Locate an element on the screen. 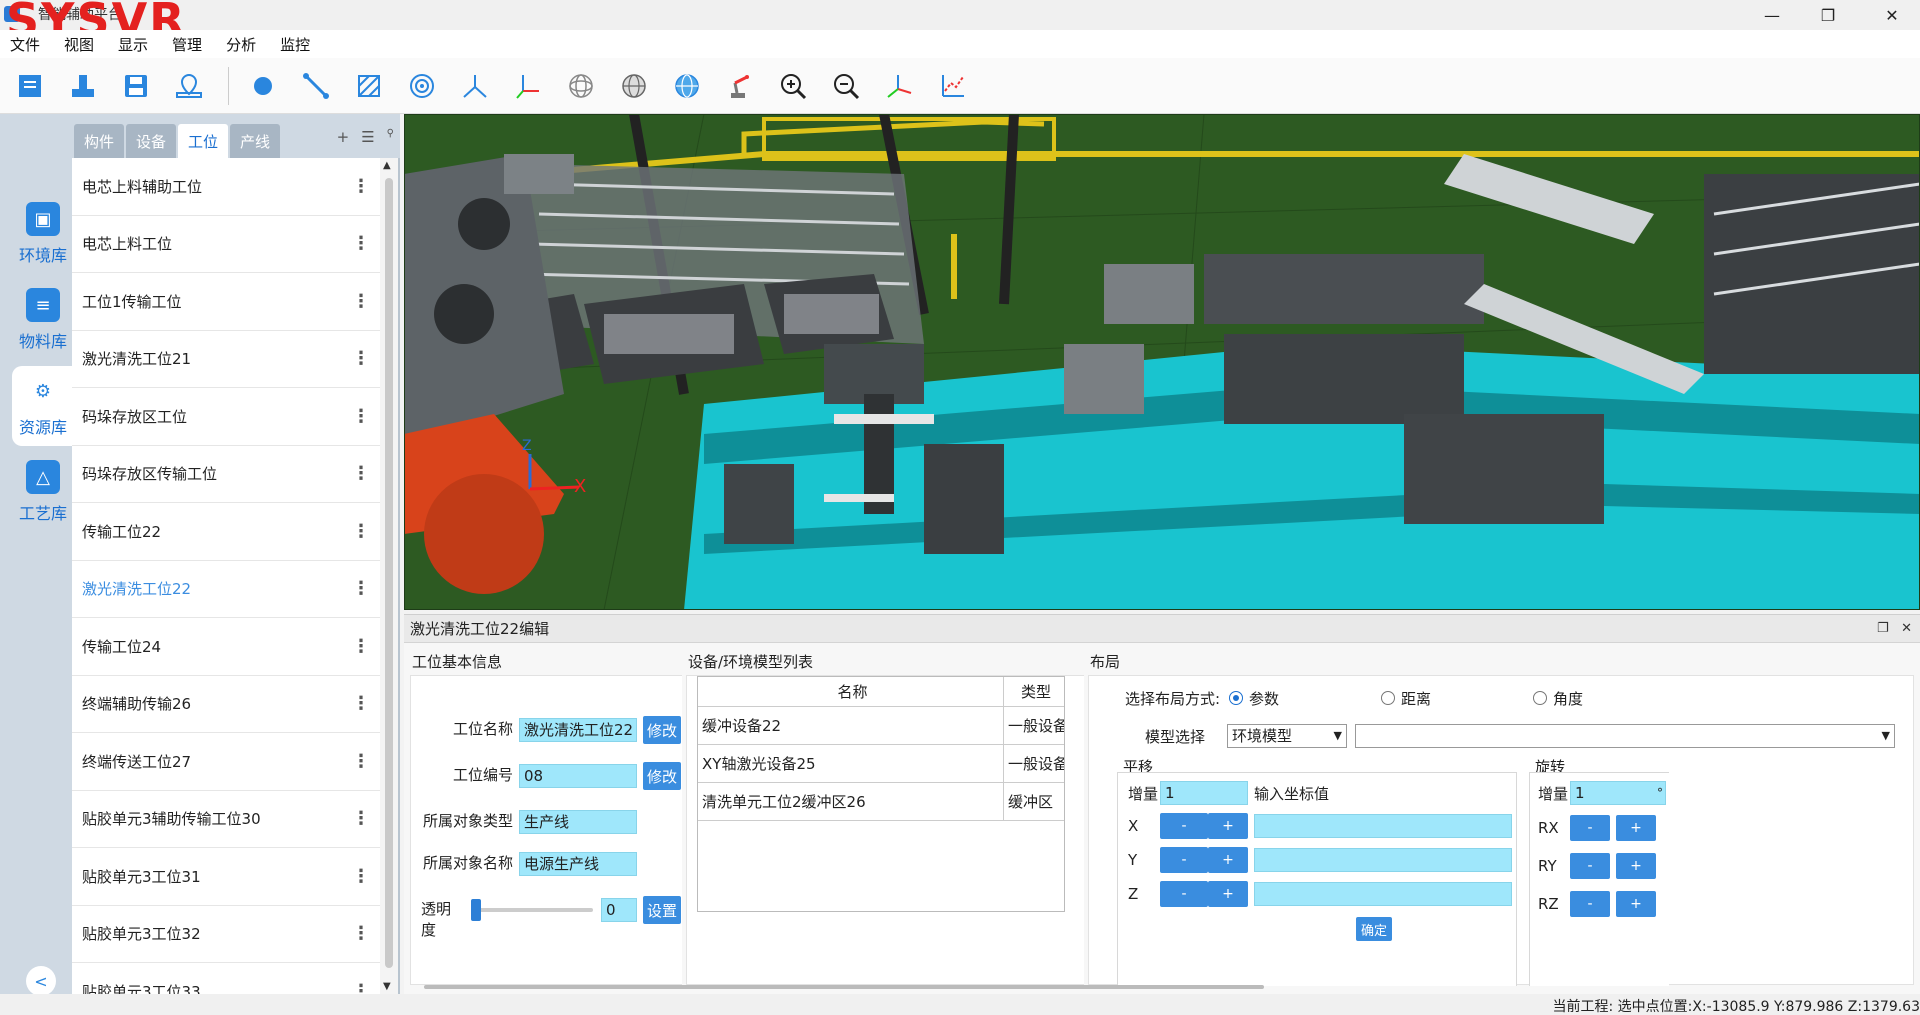  rx-plus-button: + is located at coordinates (1636, 828).